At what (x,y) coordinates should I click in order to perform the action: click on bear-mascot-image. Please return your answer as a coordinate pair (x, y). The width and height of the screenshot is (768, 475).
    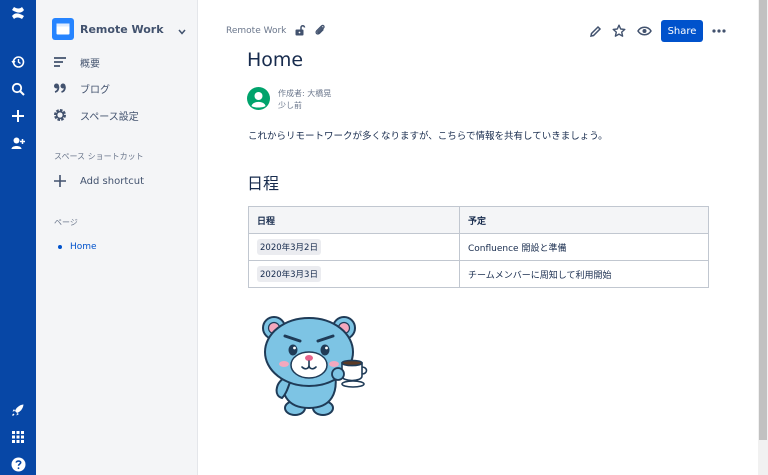
    Looking at the image, I should click on (314, 365).